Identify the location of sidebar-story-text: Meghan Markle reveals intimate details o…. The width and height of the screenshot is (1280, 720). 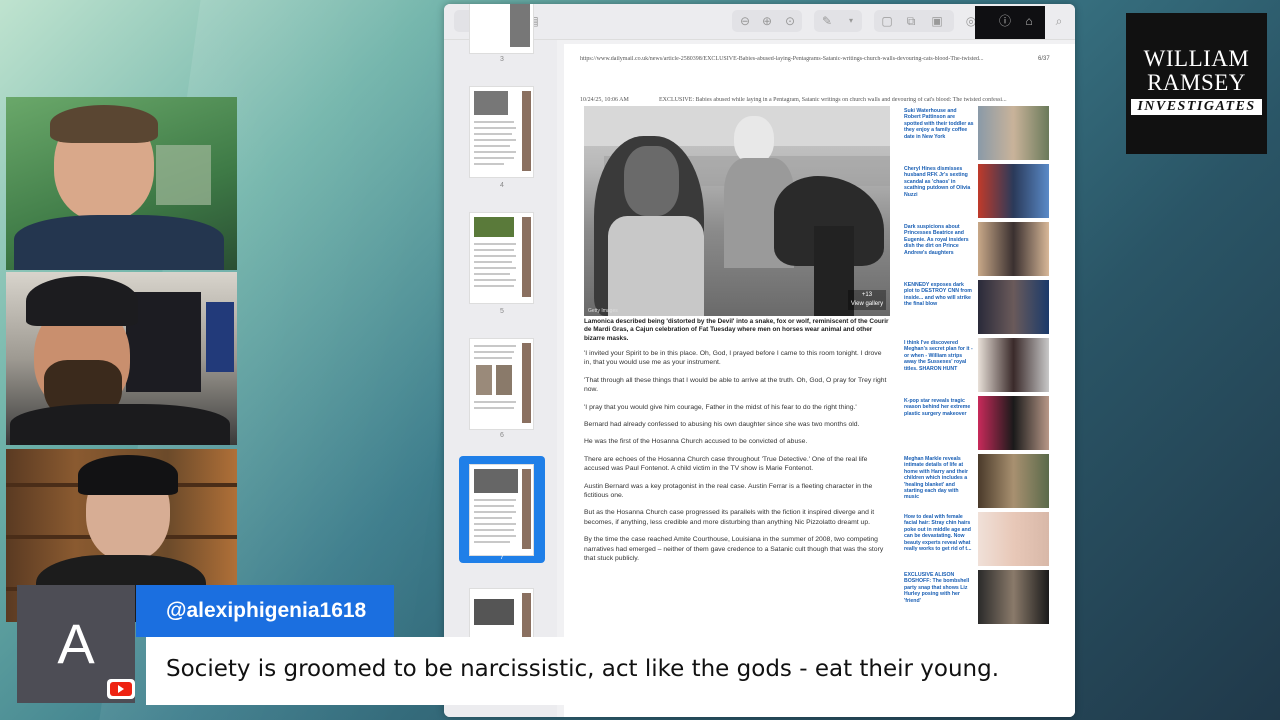
(939, 483).